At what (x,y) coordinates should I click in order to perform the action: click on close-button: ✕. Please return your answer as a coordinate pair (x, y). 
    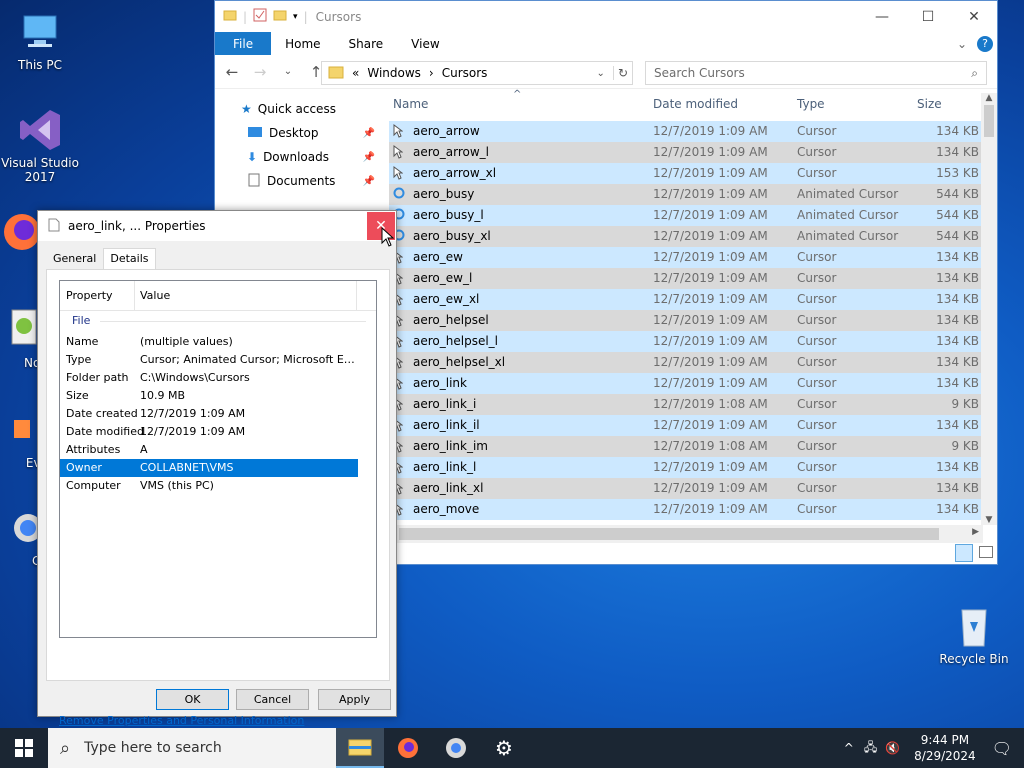
    Looking at the image, I should click on (974, 16).